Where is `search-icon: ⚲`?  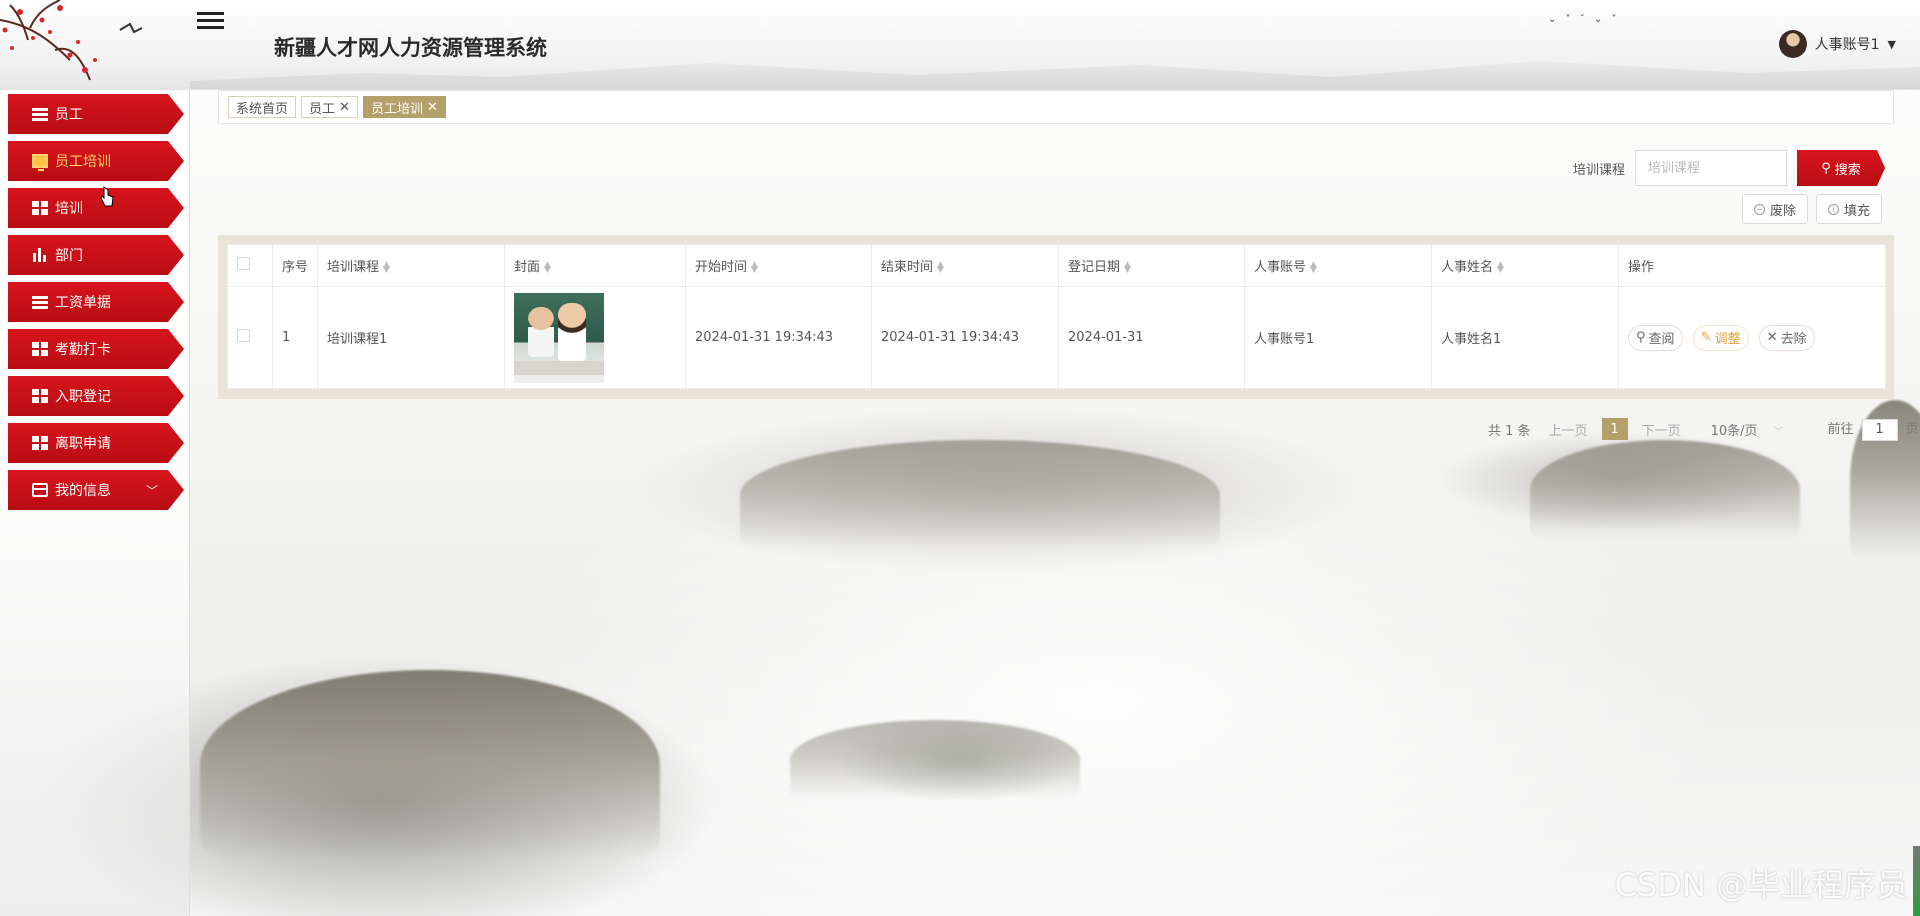 search-icon: ⚲ is located at coordinates (1826, 168).